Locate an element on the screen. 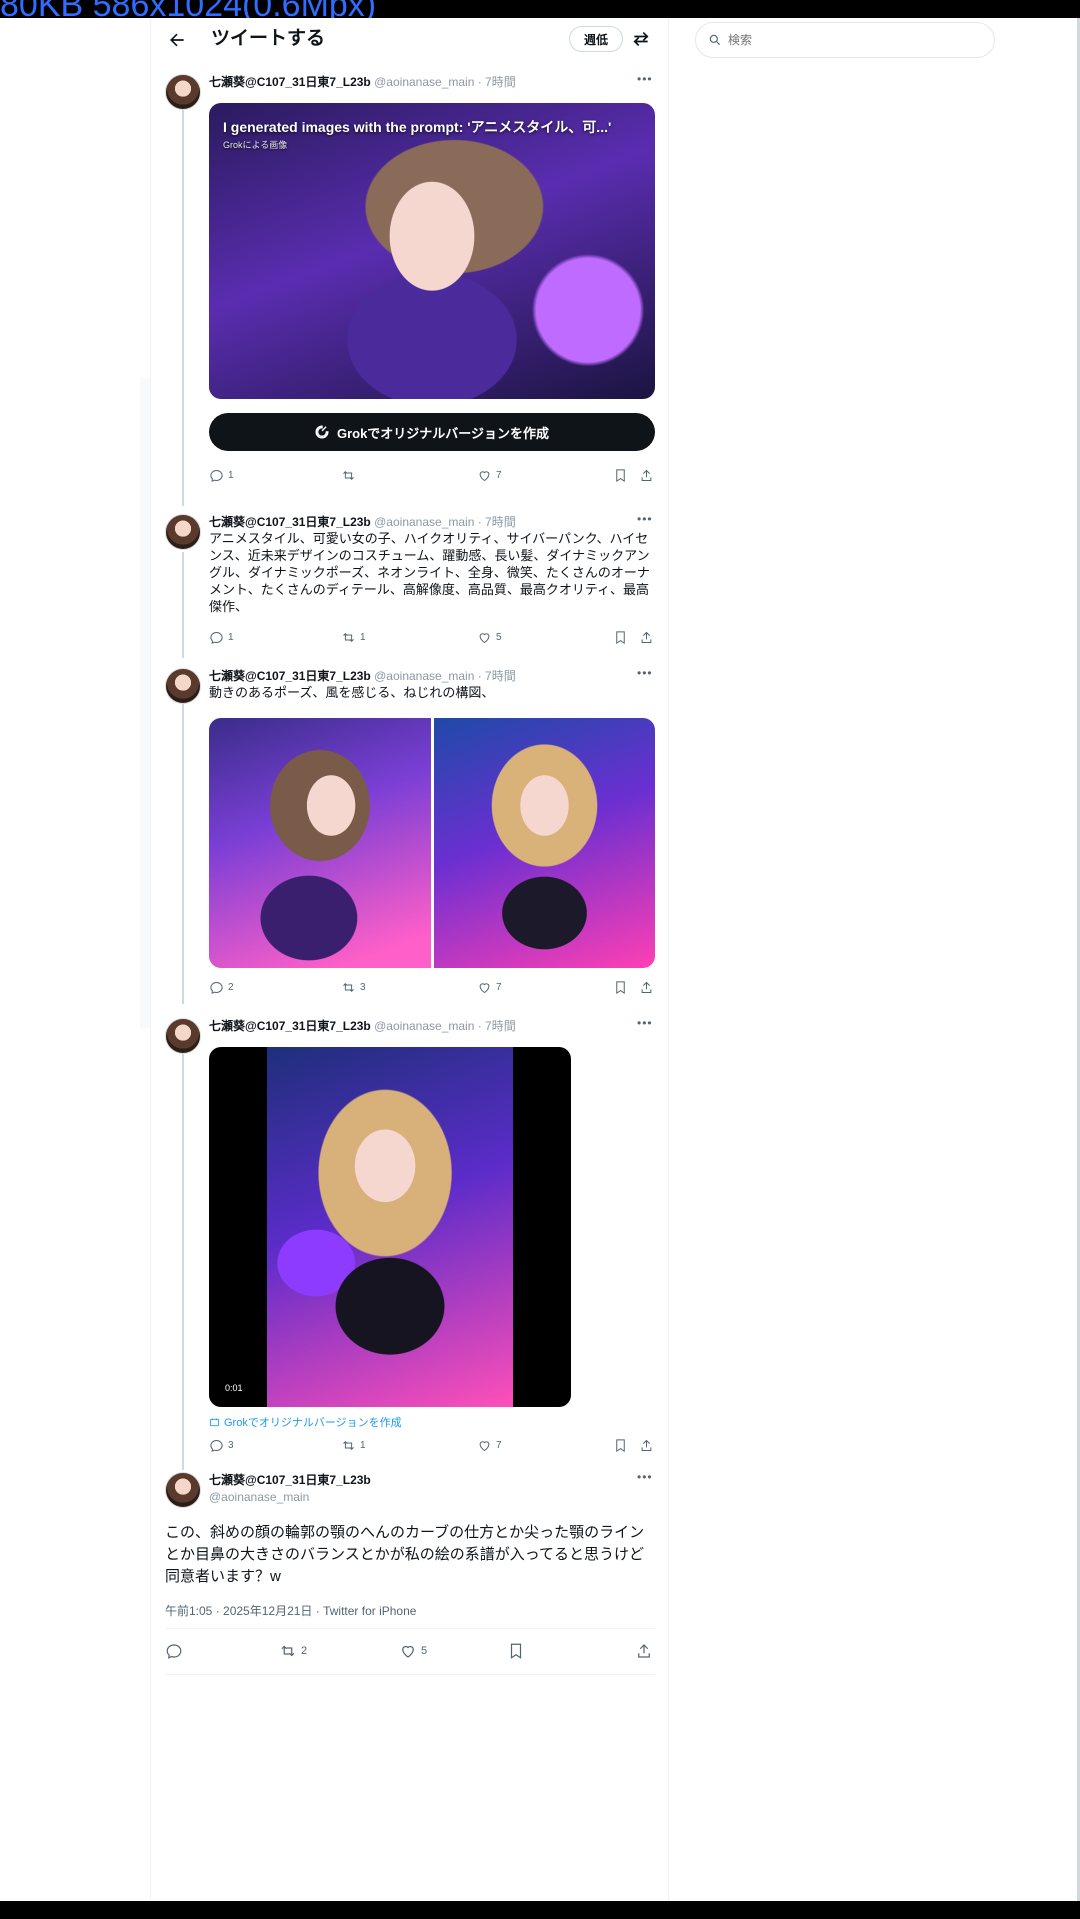 The height and width of the screenshot is (1919, 1080). tweet-text: 動きのあるポーズ、風を感じる、ねじれの構図、 is located at coordinates (352, 692).